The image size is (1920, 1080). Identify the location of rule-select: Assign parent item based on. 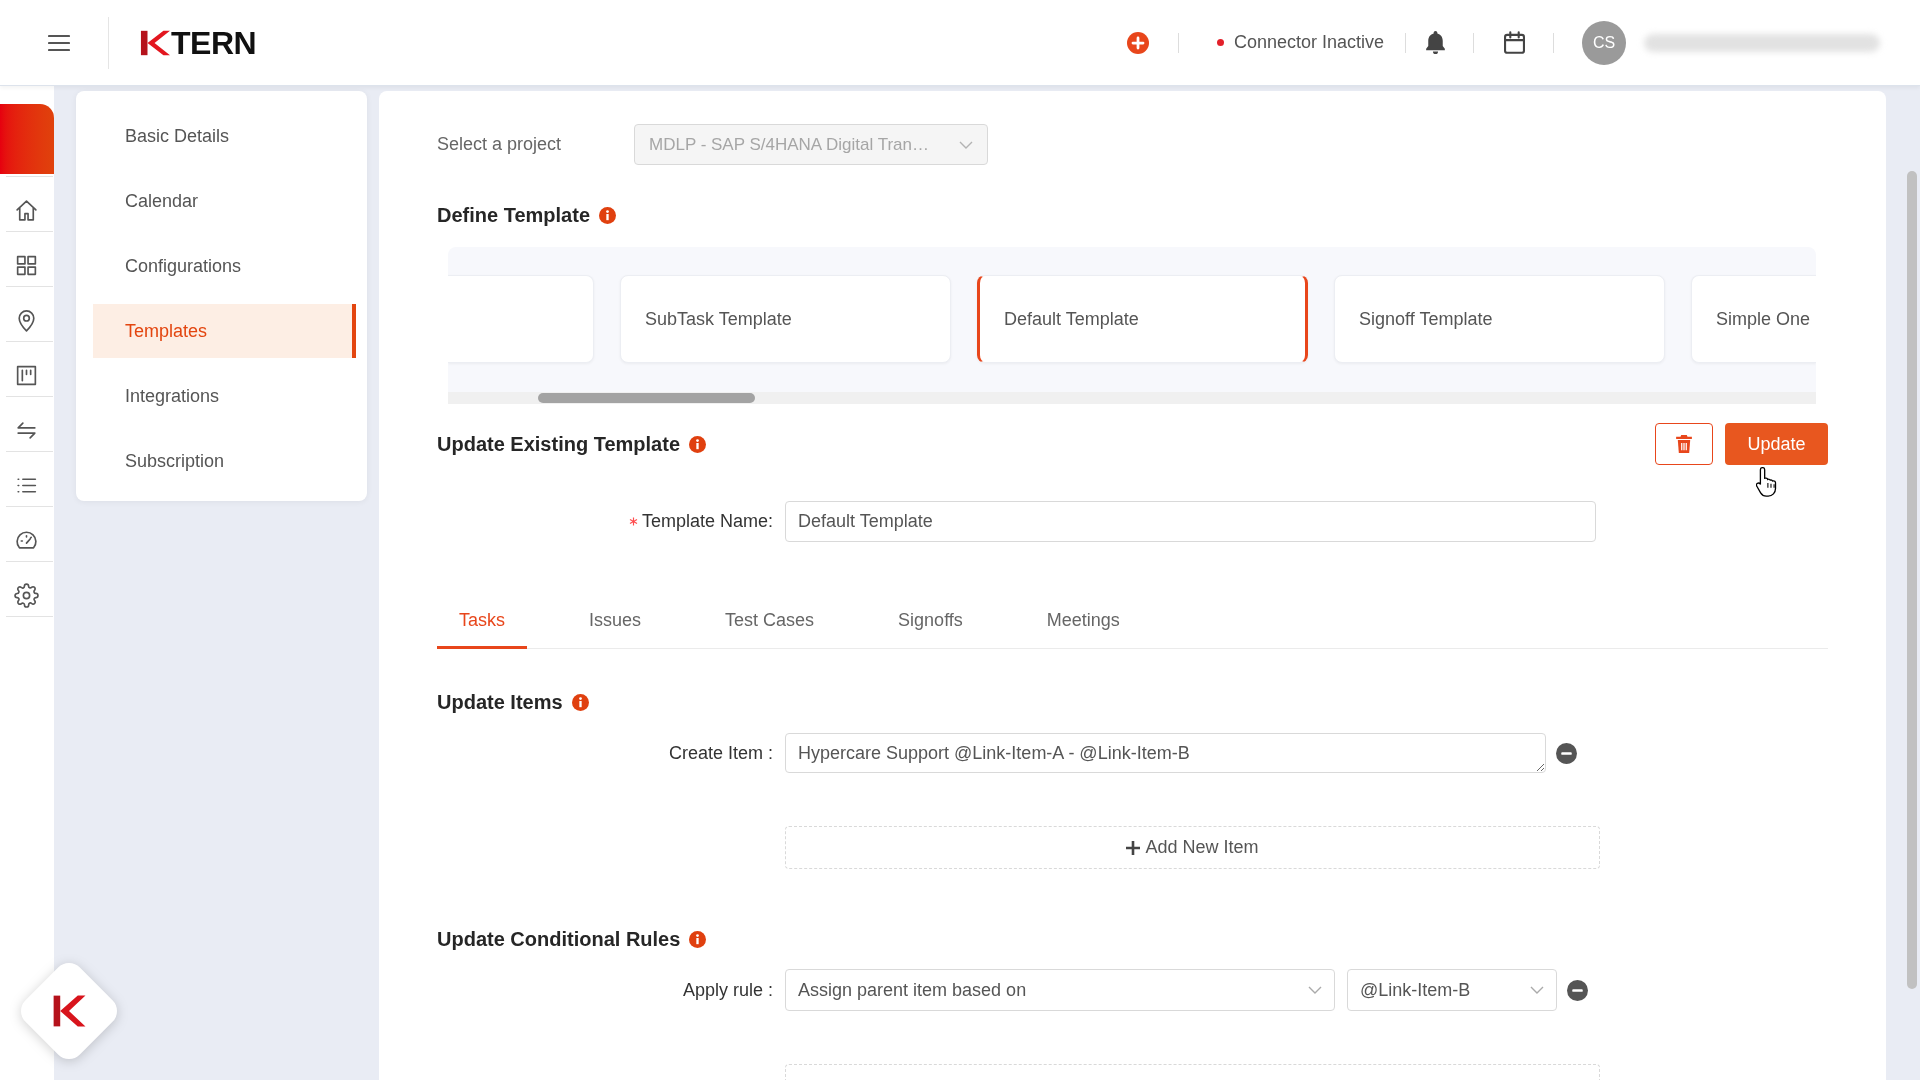
(1060, 990).